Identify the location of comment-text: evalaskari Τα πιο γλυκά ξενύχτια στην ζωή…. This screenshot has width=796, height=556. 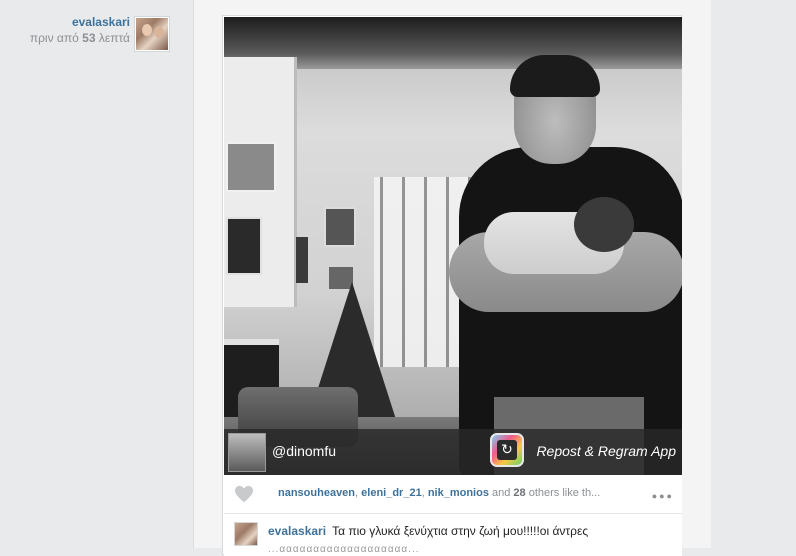
(428, 531).